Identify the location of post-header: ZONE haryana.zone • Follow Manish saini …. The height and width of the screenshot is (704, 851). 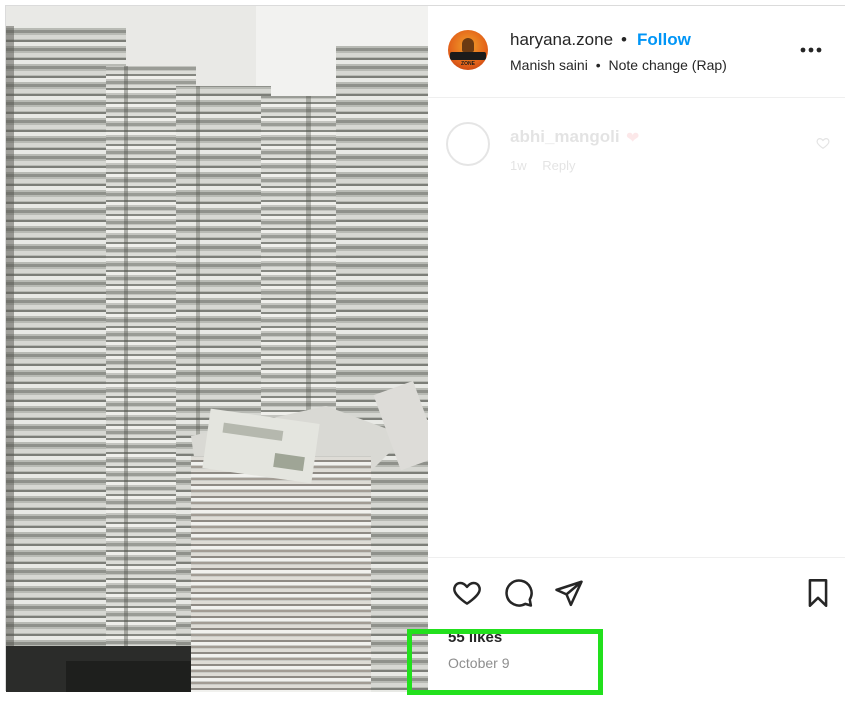
(636, 52).